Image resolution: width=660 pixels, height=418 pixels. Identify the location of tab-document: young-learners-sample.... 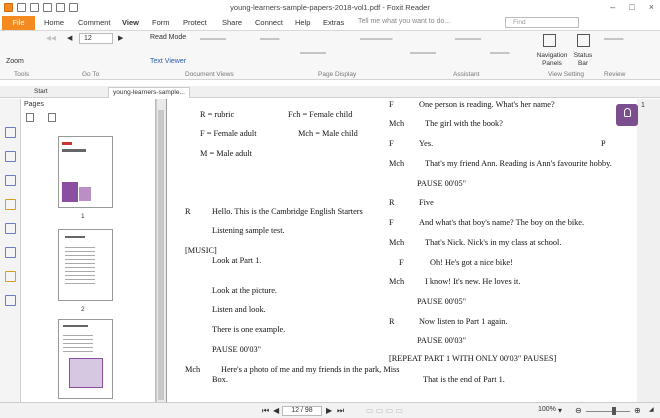
(149, 92).